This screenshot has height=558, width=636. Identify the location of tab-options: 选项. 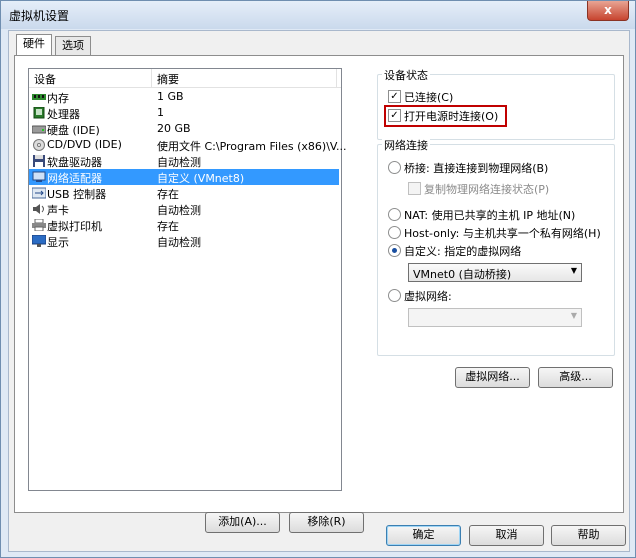
(73, 45).